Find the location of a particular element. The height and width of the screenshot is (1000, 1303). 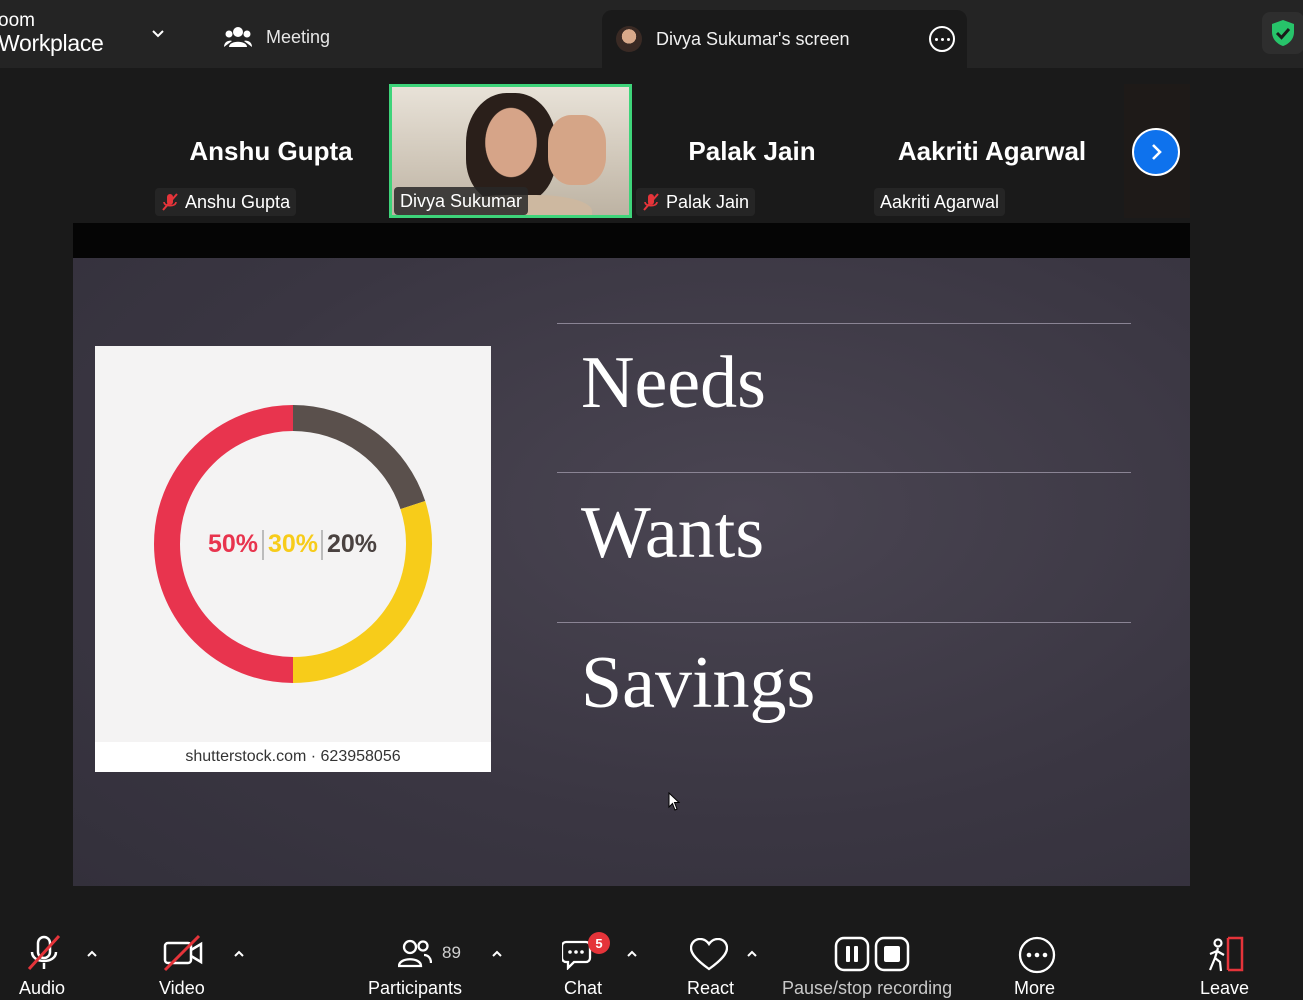

mouse-cursor-icon is located at coordinates (674, 801).